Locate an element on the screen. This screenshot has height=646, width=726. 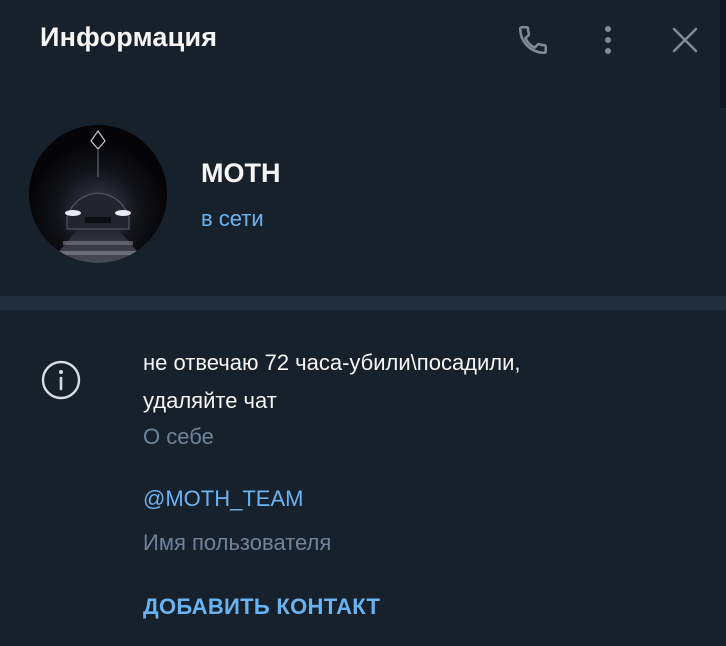
call-button is located at coordinates (533, 40).